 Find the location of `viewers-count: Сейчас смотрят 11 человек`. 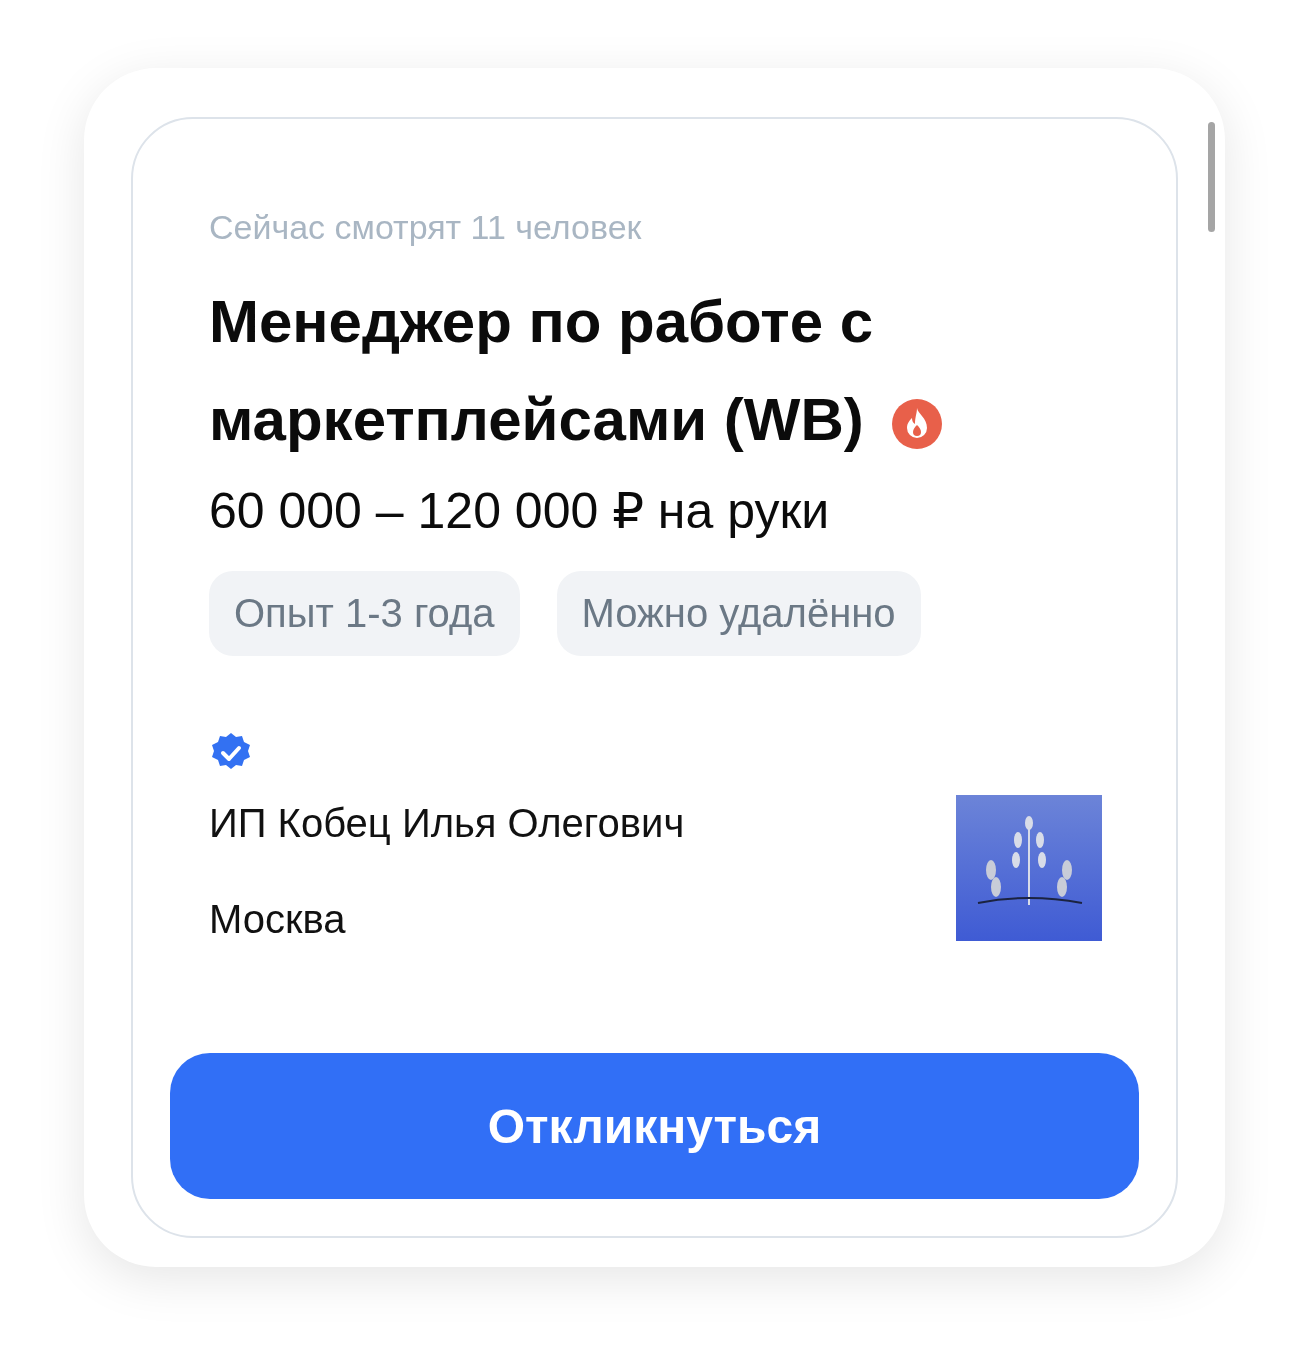

viewers-count: Сейчас смотрят 11 человек is located at coordinates (426, 227).